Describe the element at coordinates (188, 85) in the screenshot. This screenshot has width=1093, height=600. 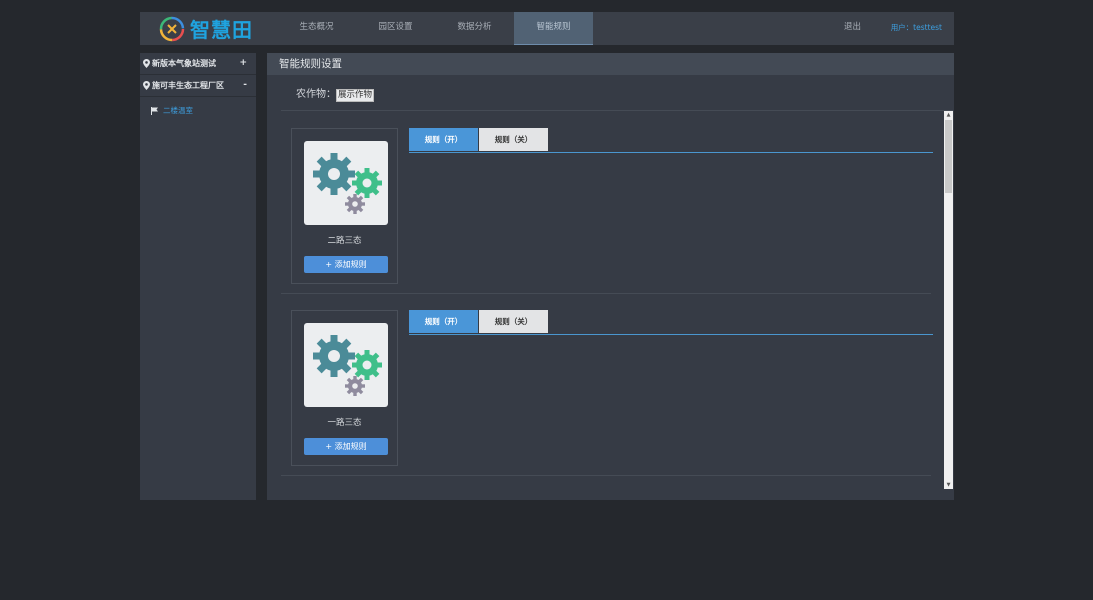
I see `sidebar-group-label: 施可丰生态工程厂区` at that location.